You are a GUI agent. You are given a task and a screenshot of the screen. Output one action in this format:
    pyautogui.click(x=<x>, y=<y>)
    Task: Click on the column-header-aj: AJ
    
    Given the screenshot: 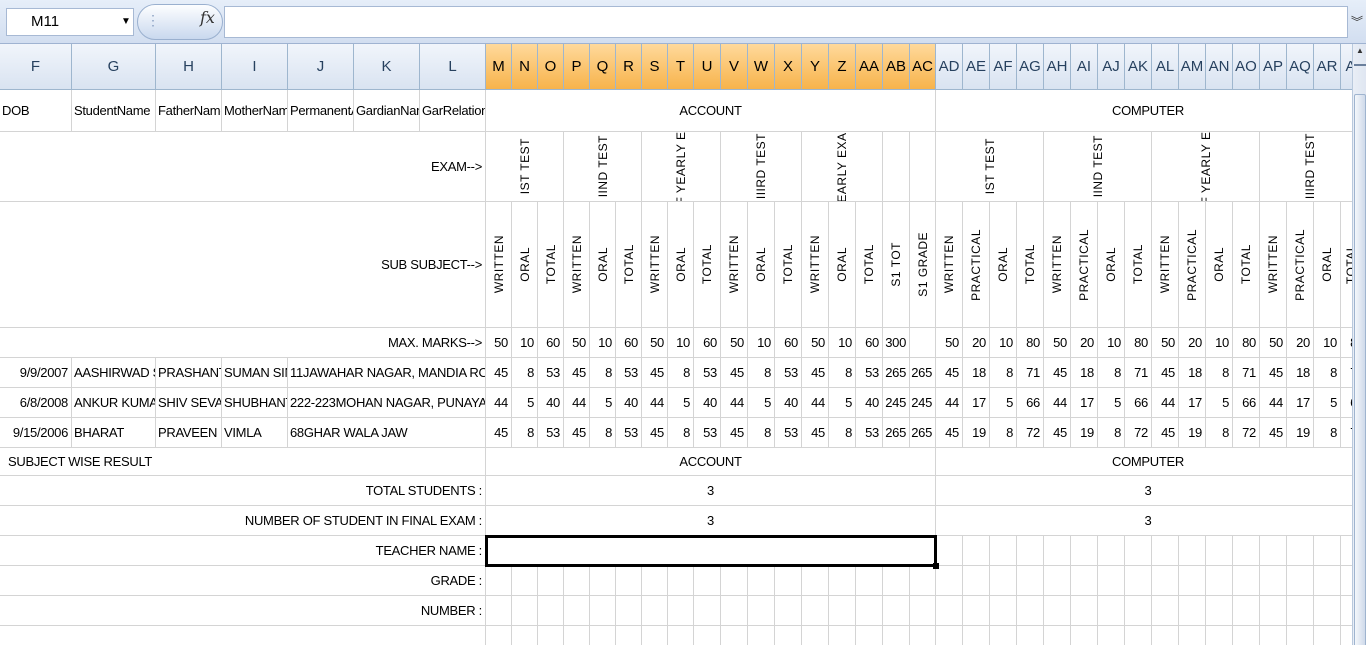 What is the action you would take?
    pyautogui.click(x=1111, y=67)
    